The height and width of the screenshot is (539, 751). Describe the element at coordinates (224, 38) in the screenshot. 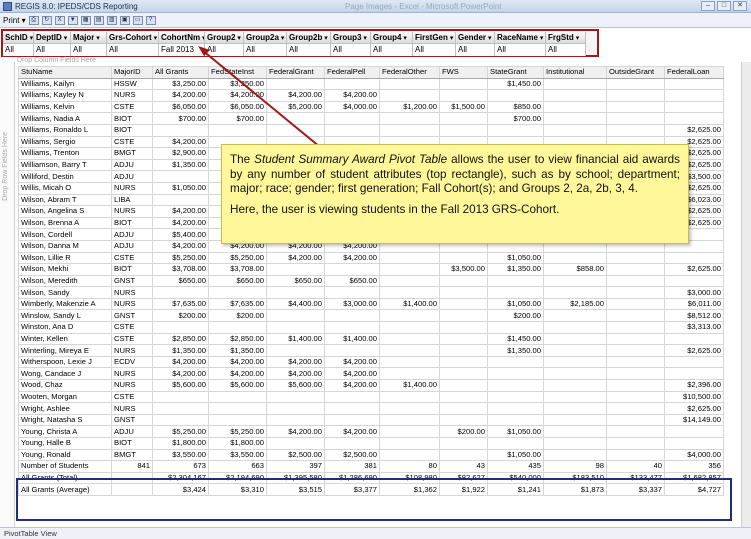

I see `filter-field-group2: Group2` at that location.